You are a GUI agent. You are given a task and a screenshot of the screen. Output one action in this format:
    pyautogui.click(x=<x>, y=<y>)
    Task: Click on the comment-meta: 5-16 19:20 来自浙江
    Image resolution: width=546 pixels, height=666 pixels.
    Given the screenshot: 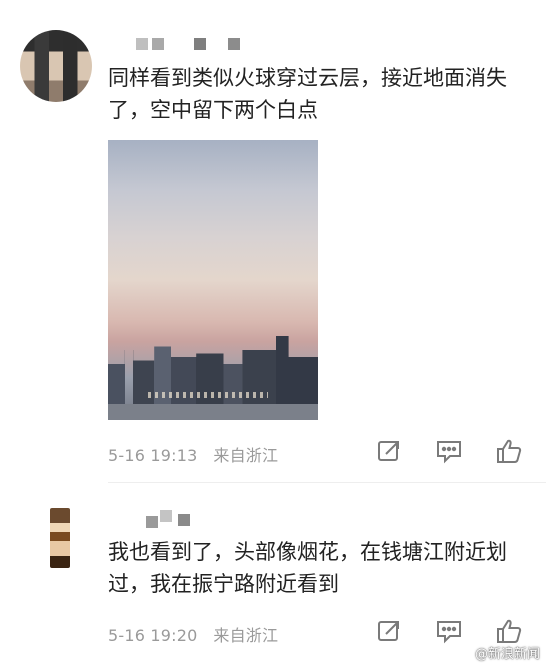 What is the action you would take?
    pyautogui.click(x=193, y=634)
    